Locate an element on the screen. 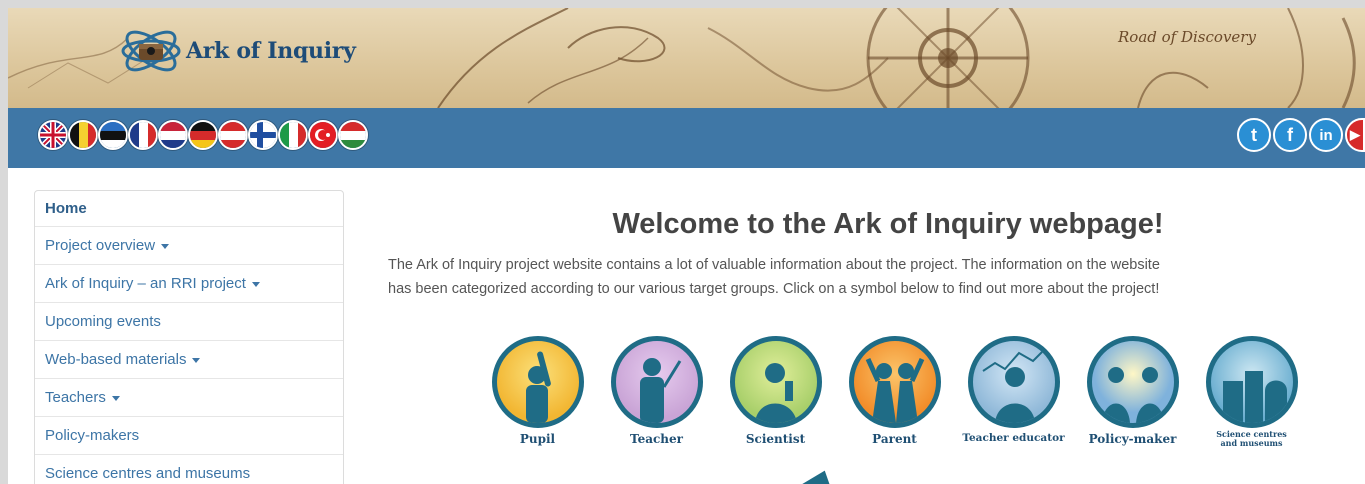  sidebar-item-label: Project overview is located at coordinates (100, 245).